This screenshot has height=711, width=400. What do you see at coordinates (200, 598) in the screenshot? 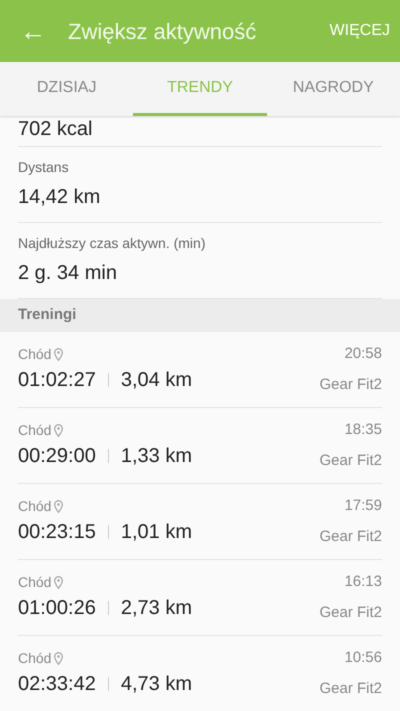
I see `workout-item: Chód 01:00:26 2,73 km 16:13 Gear Fit2` at bounding box center [200, 598].